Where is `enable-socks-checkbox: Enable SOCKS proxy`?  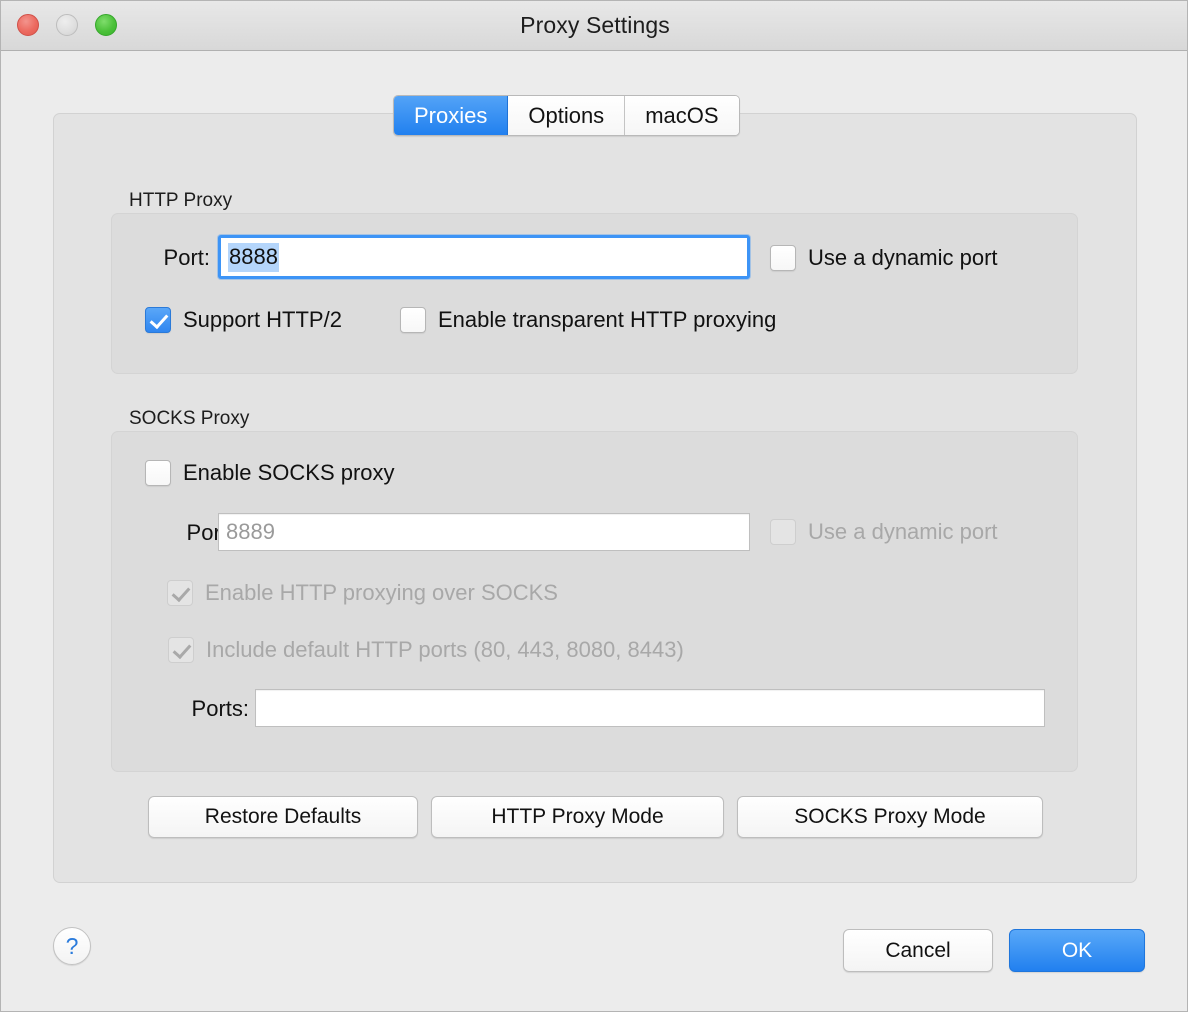 enable-socks-checkbox: Enable SOCKS proxy is located at coordinates (270, 473).